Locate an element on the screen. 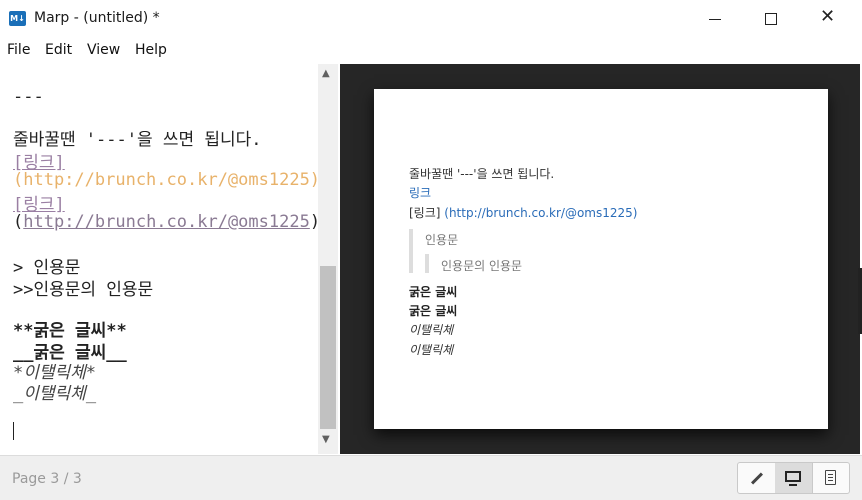 The height and width of the screenshot is (500, 862). slide-link2: [링크] (http://brunch.co.kr/@oms1225) is located at coordinates (523, 212).